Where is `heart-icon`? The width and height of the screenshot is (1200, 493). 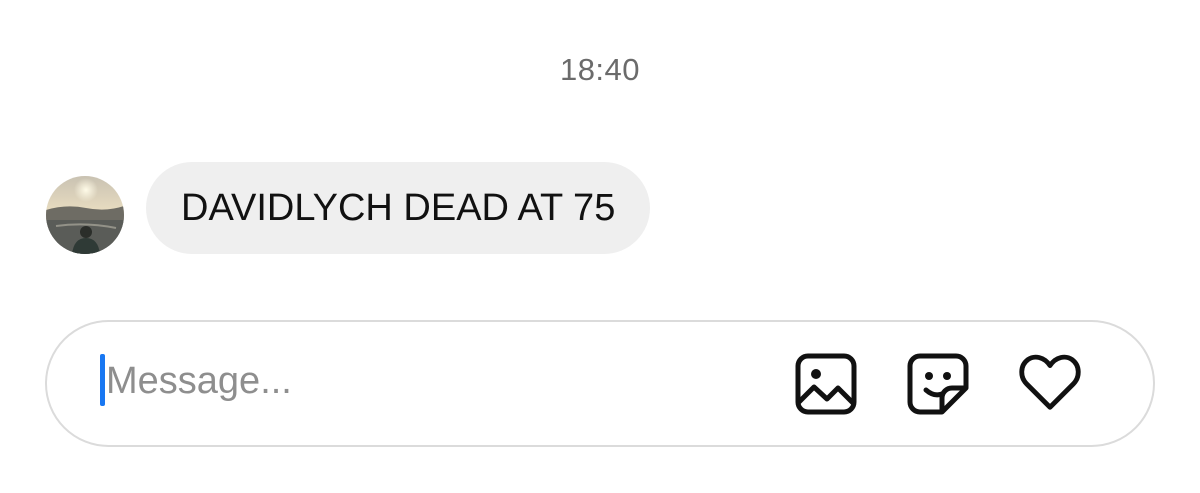
heart-icon is located at coordinates (1050, 382).